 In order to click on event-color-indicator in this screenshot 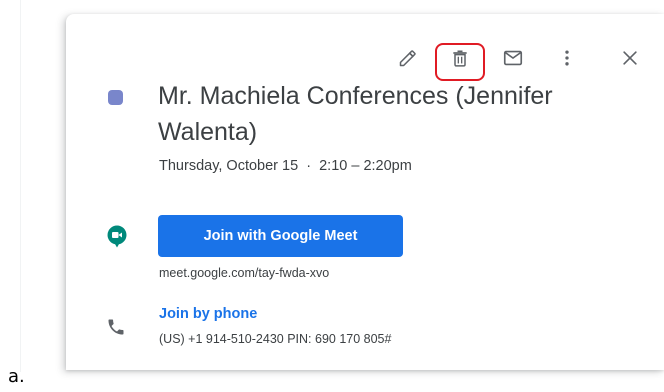, I will do `click(115, 97)`.